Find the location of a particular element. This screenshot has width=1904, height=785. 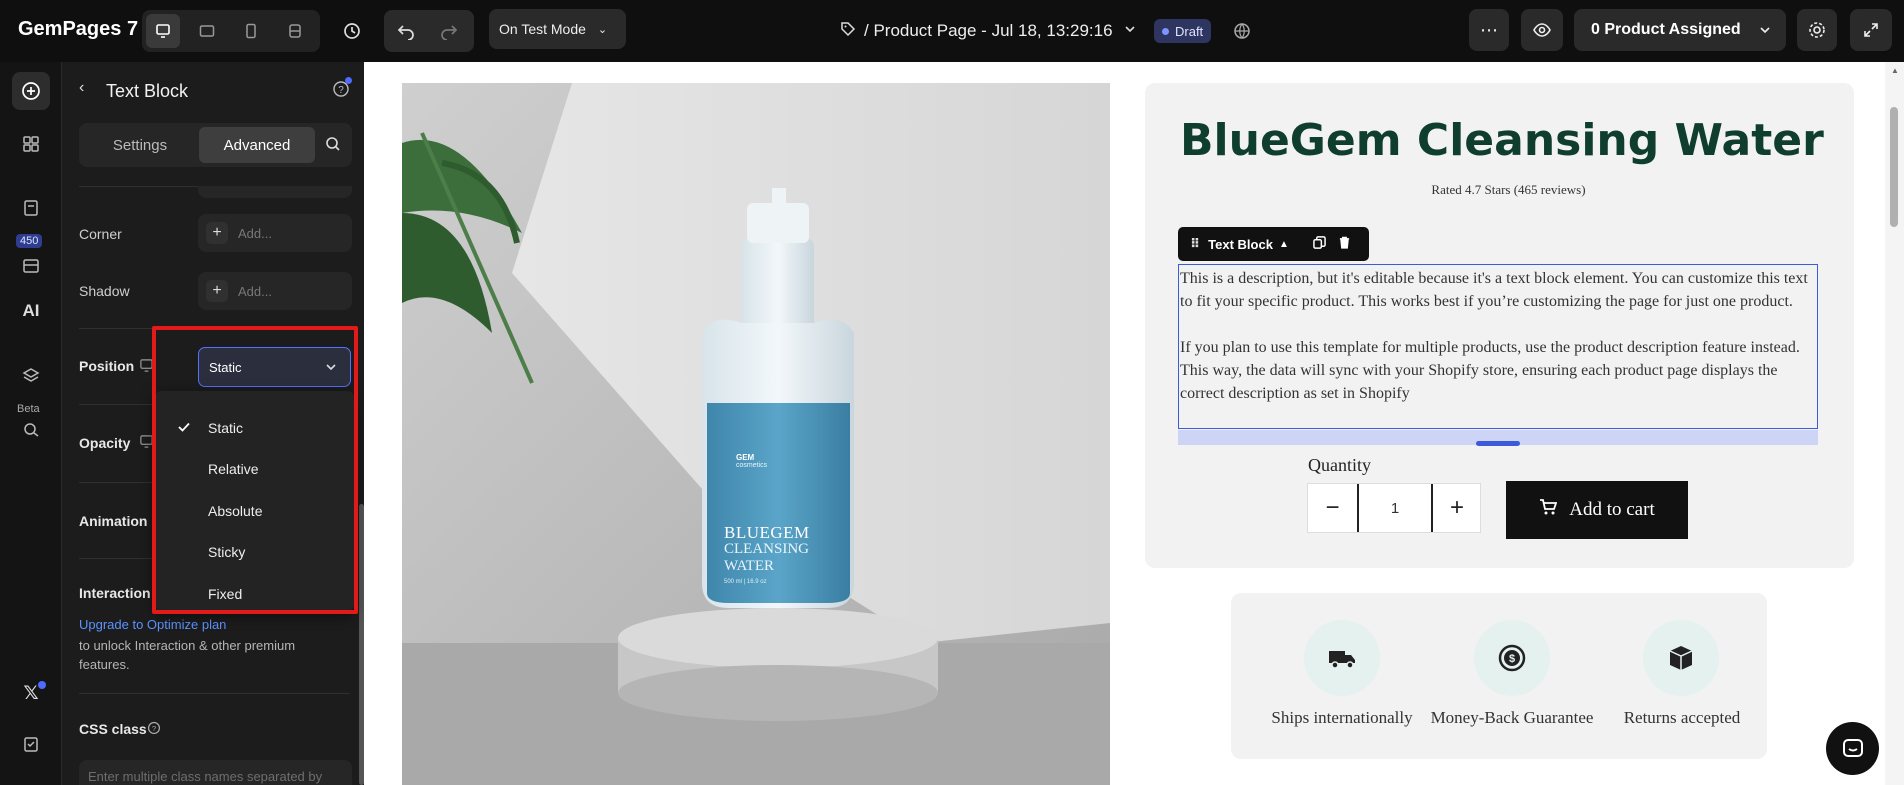

more-options-icon: ⋯ is located at coordinates (1489, 30).